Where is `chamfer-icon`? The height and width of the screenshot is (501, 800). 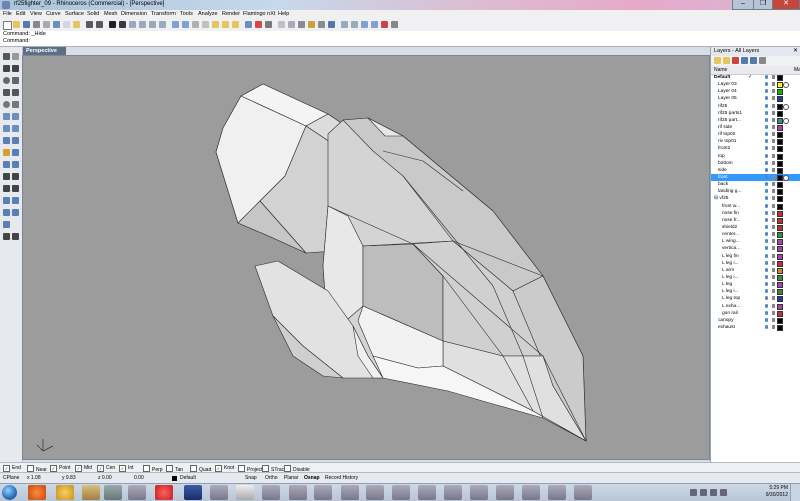 chamfer-icon is located at coordinates (15, 164).